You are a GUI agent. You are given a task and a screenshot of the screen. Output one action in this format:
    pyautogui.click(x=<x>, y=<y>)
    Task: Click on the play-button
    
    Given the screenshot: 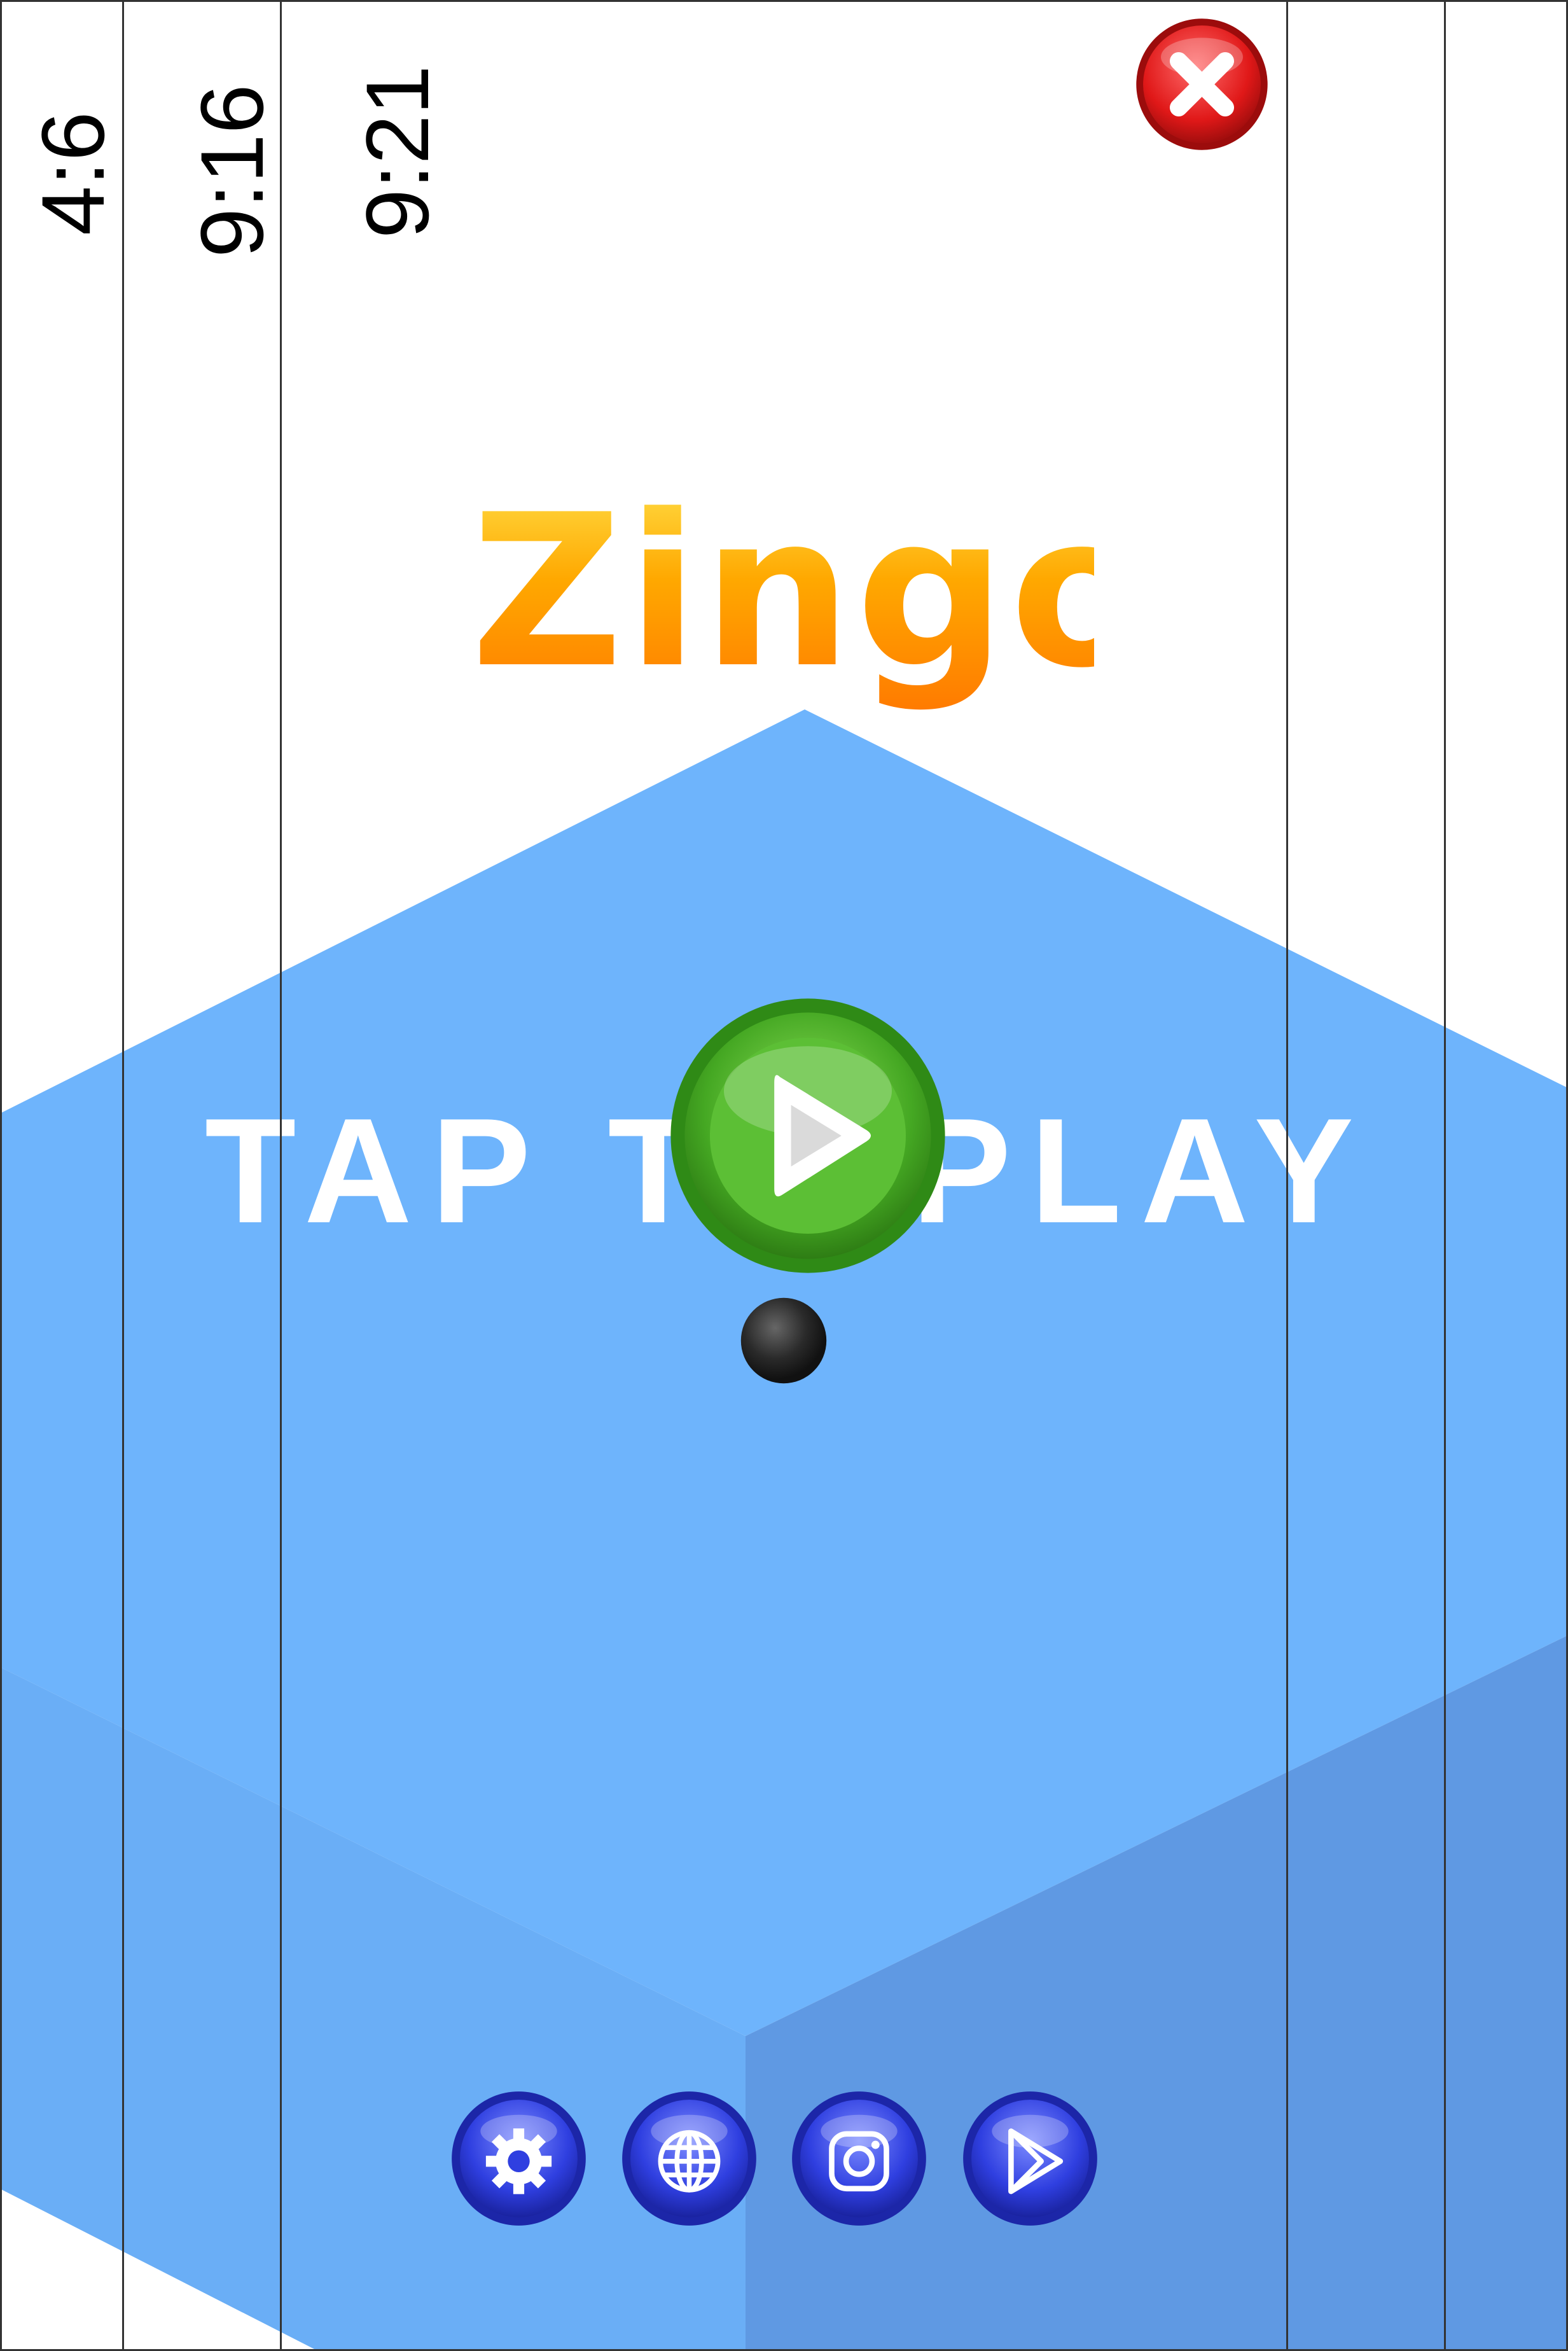 What is the action you would take?
    pyautogui.click(x=808, y=1136)
    